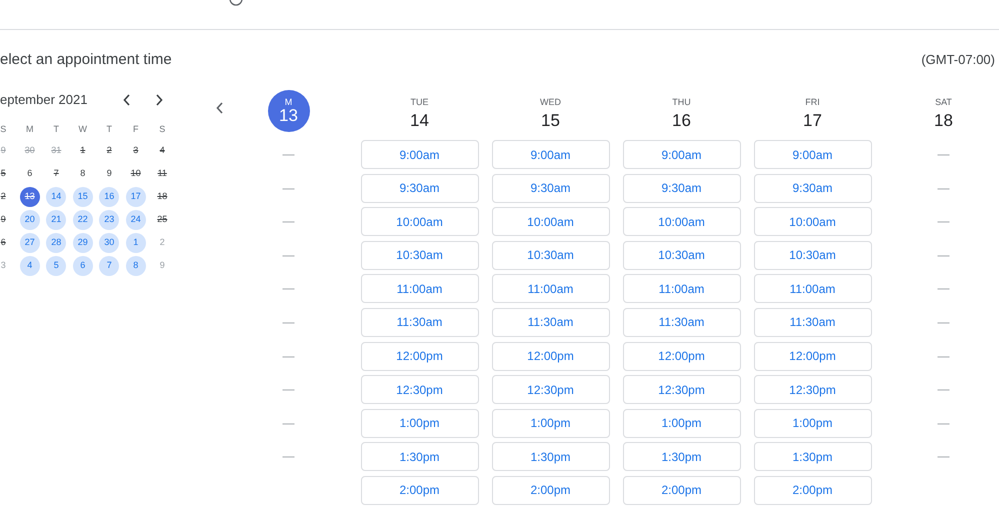 The image size is (999, 514). What do you see at coordinates (136, 220) in the screenshot?
I see `calendar-day: 24` at bounding box center [136, 220].